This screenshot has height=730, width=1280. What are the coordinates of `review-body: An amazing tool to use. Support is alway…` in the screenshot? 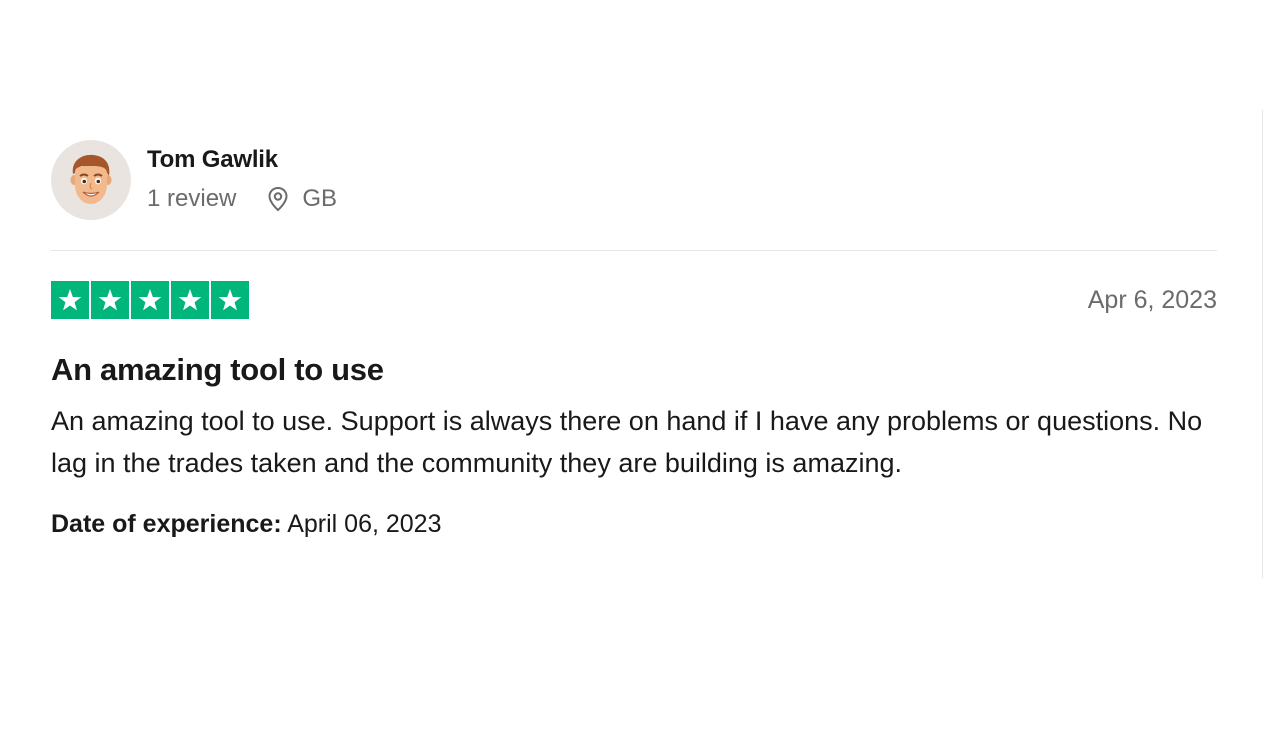 It's located at (627, 442).